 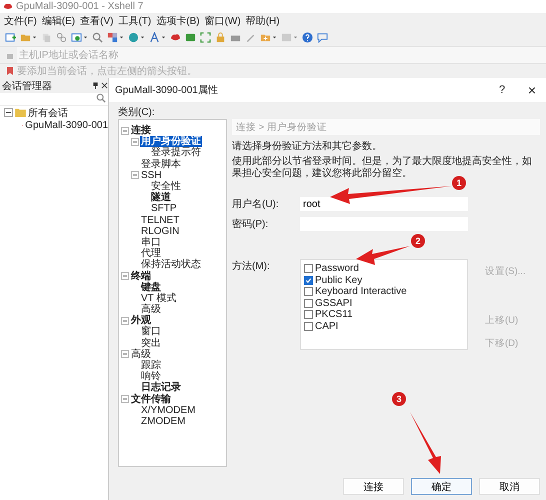 I want to click on bookmark-icon, so click(x=10, y=71).